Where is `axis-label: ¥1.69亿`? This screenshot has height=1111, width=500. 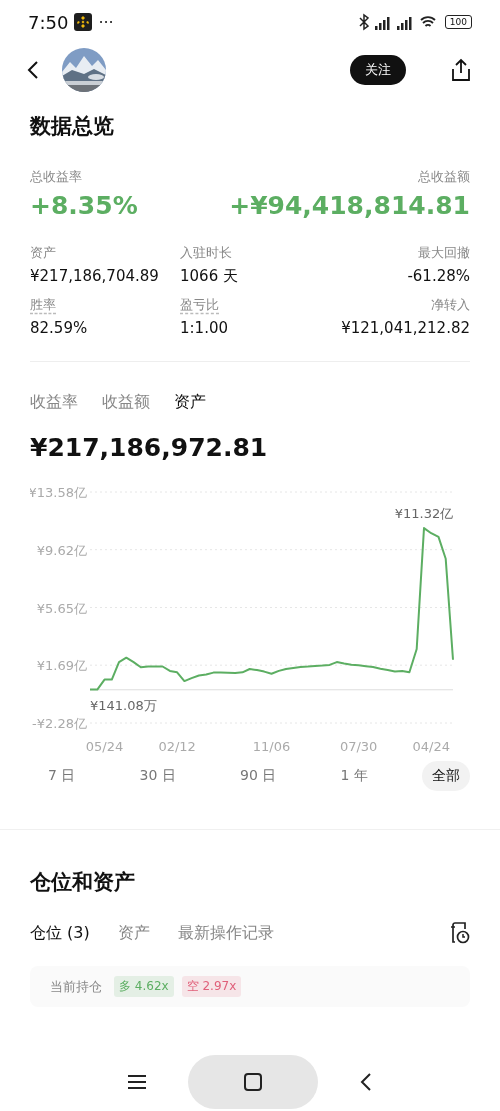
axis-label: ¥1.69亿 is located at coordinates (61, 666).